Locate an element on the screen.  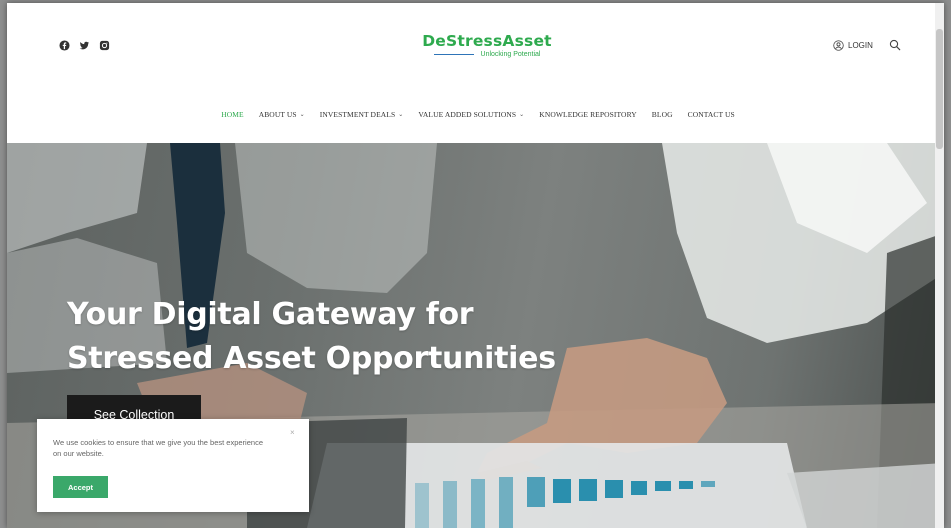
facebook-icon is located at coordinates (64, 45).